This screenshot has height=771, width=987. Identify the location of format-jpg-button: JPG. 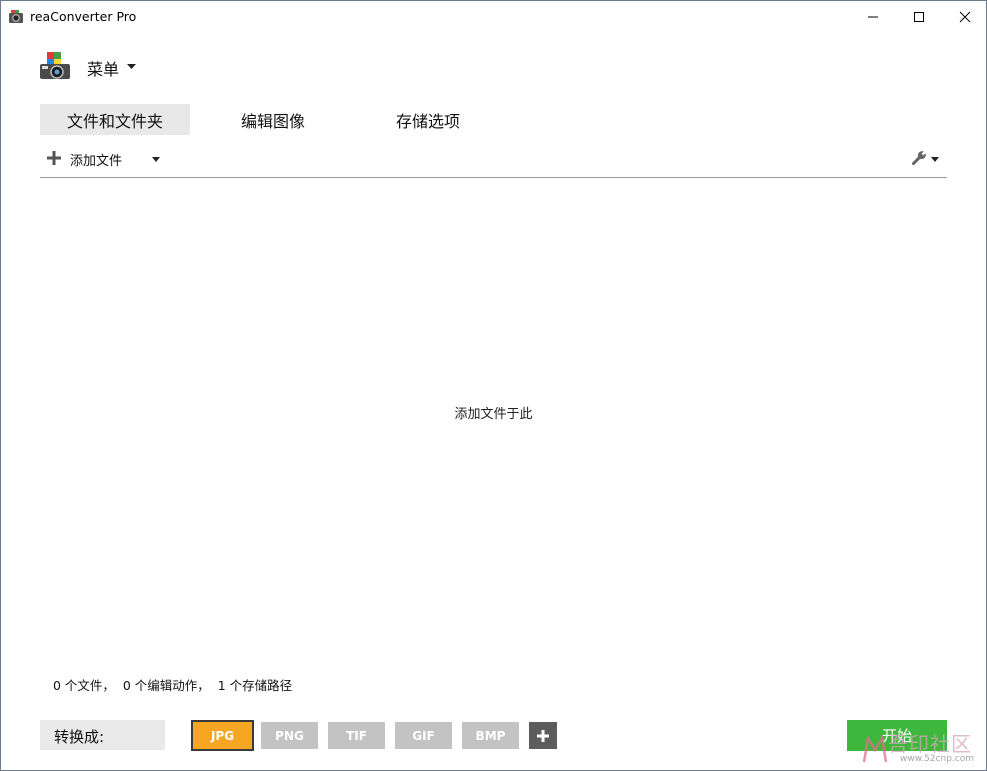
(222, 735).